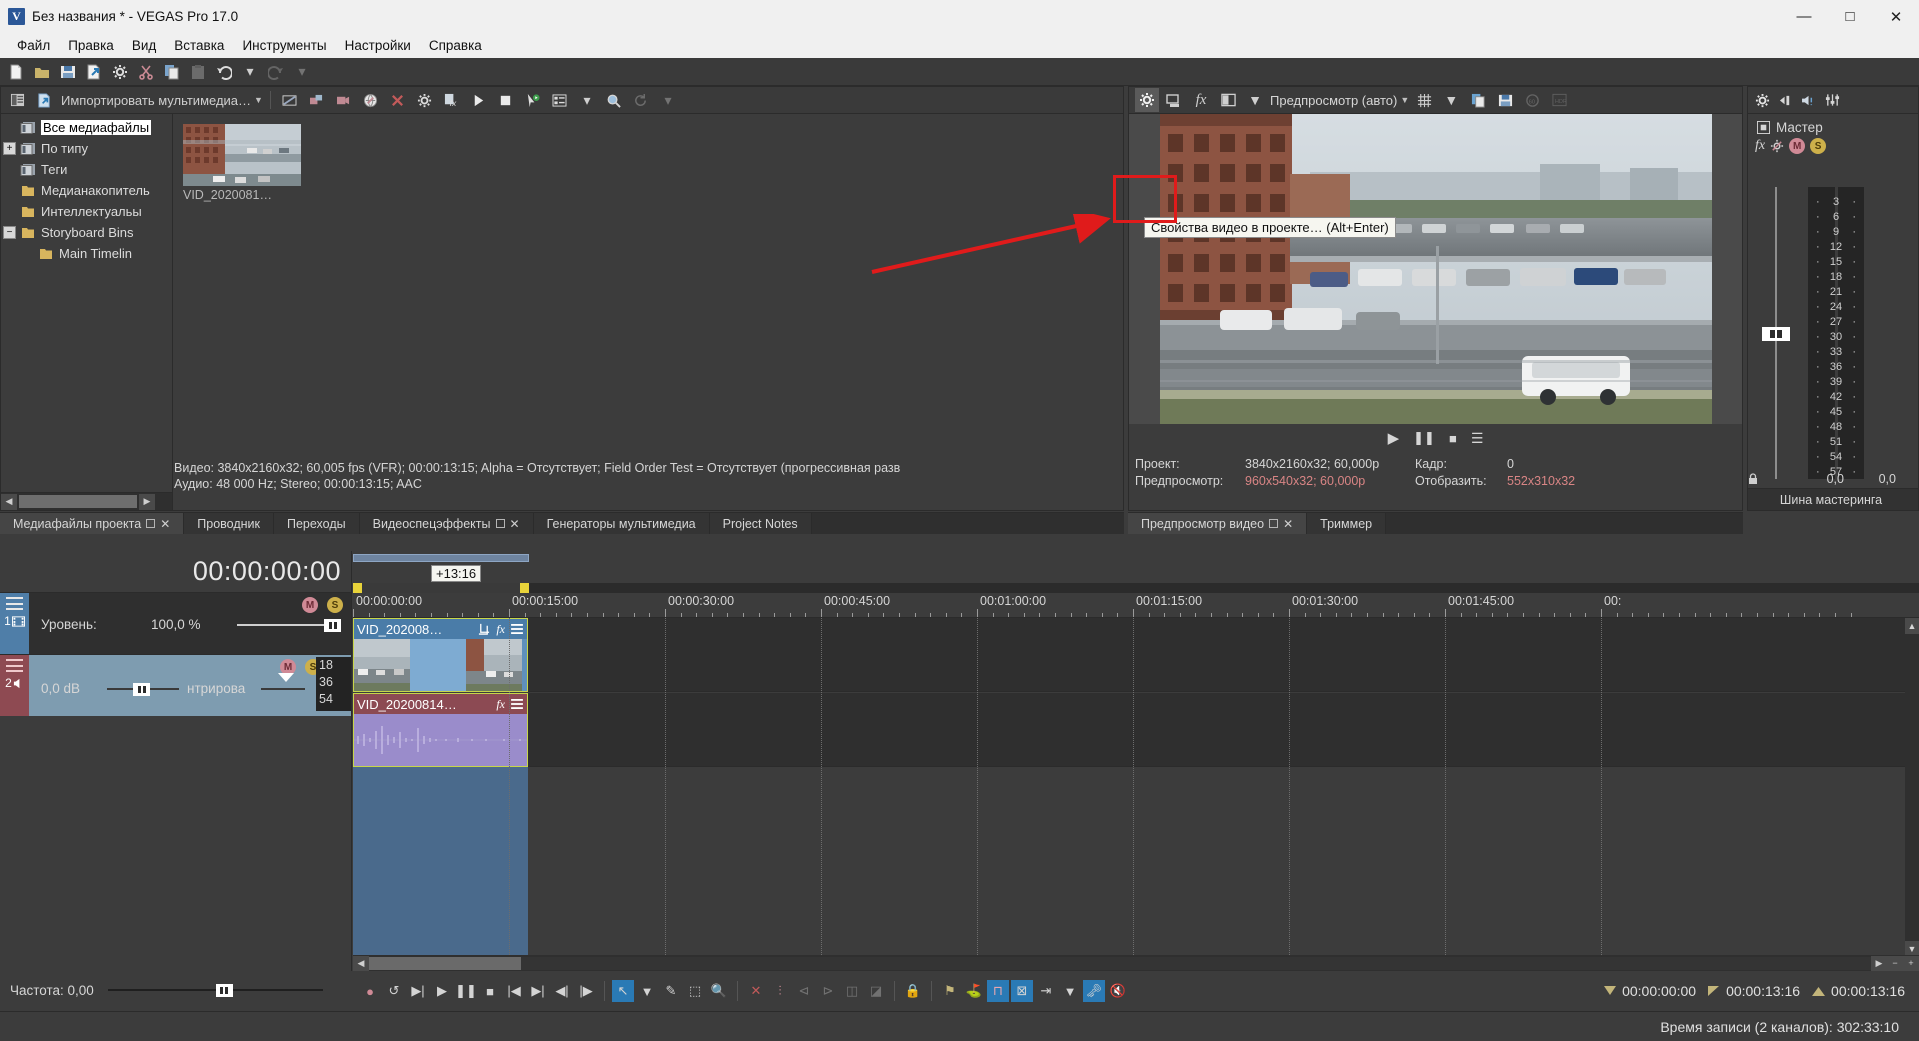  Describe the element at coordinates (1070, 991) in the screenshot. I see `ripple-dropdown-button: ▼` at that location.